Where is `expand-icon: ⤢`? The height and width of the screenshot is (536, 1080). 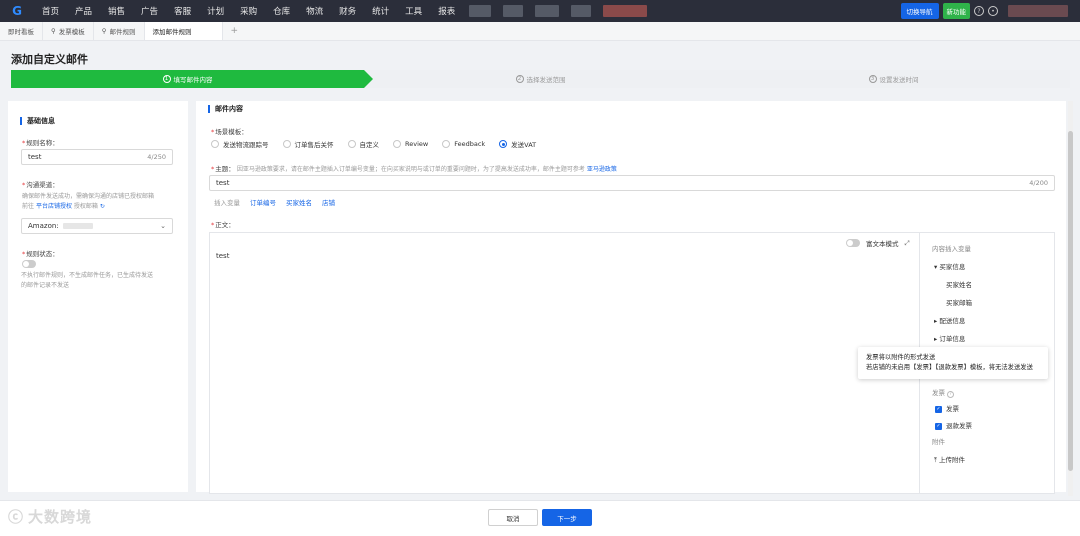
expand-icon: ⤢ is located at coordinates (907, 243).